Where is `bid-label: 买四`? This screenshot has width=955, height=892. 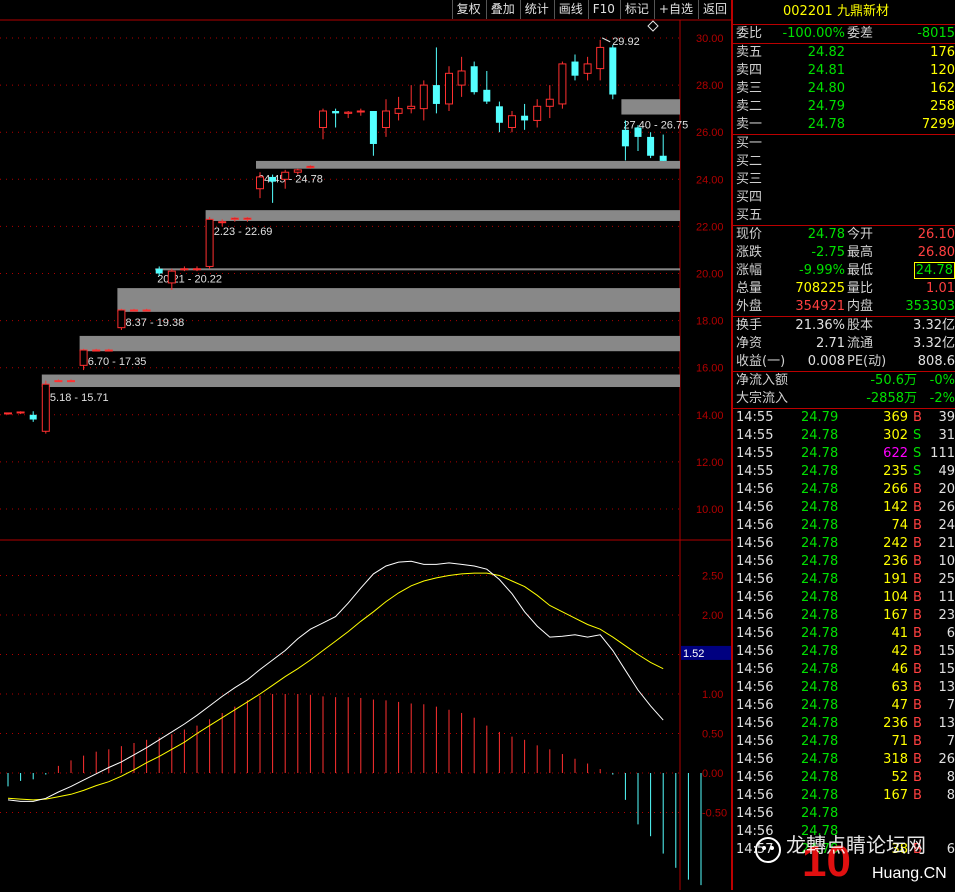
bid-label: 买四 is located at coordinates (749, 197).